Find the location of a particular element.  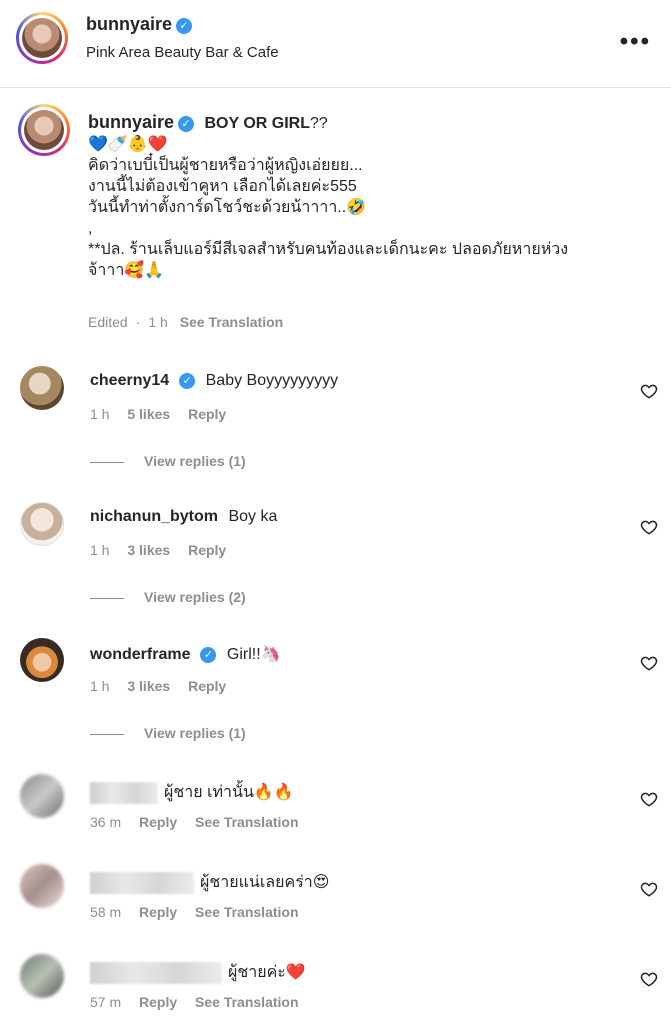

comment-meta: 1 h 5 likes Reply is located at coordinates (165, 414).